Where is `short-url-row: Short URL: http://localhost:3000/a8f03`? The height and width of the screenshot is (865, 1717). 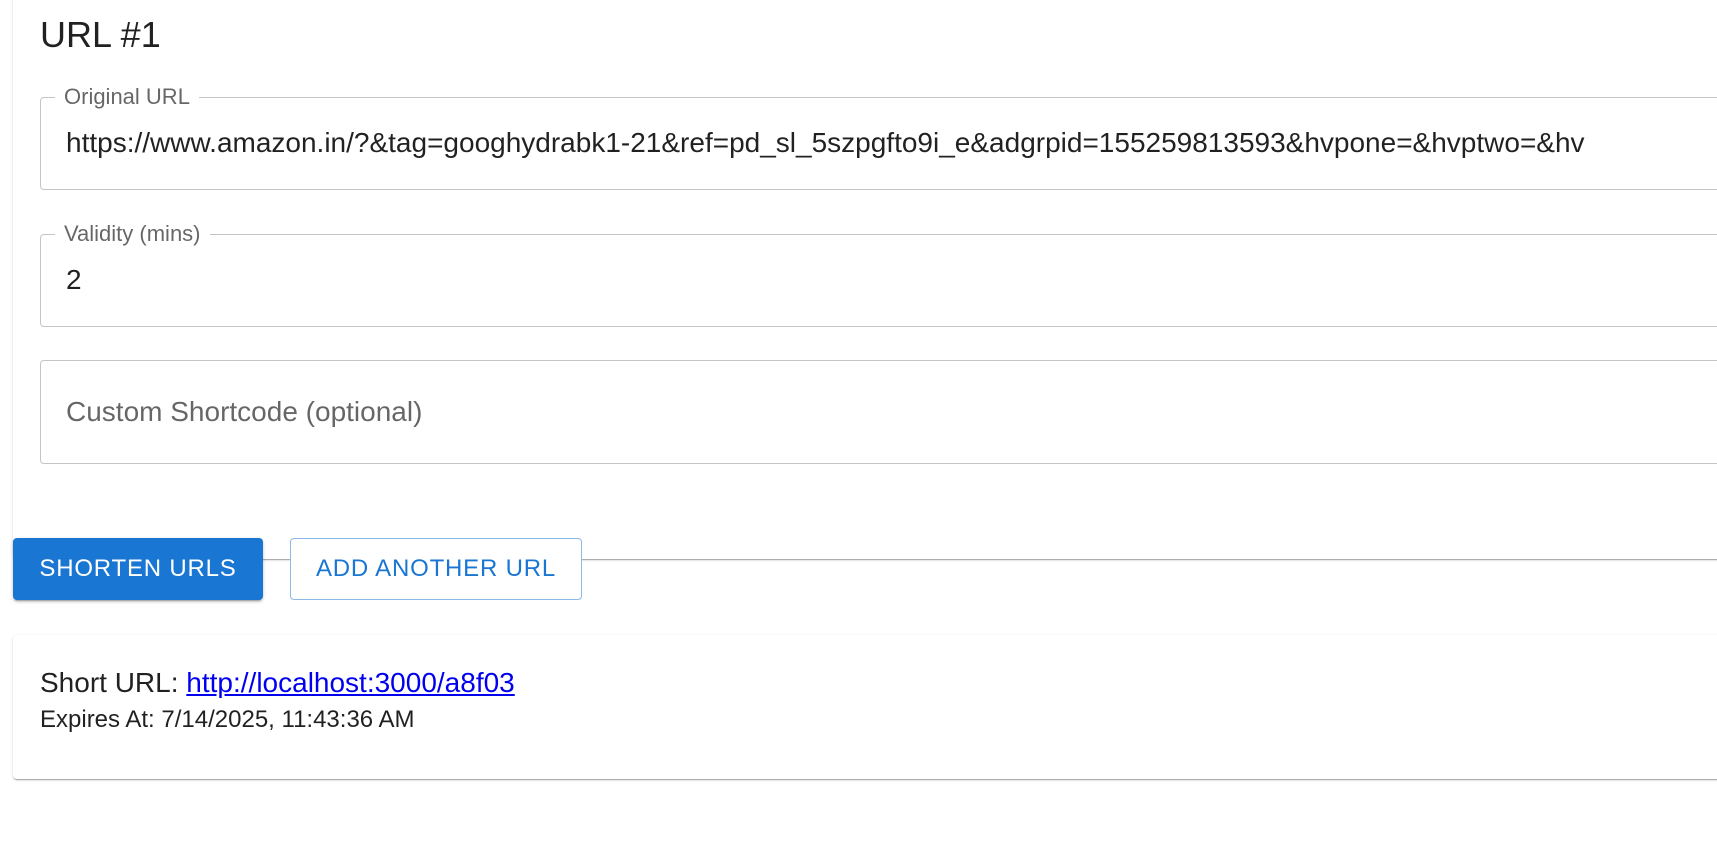
short-url-row: Short URL: http://localhost:3000/a8f03 is located at coordinates (277, 683).